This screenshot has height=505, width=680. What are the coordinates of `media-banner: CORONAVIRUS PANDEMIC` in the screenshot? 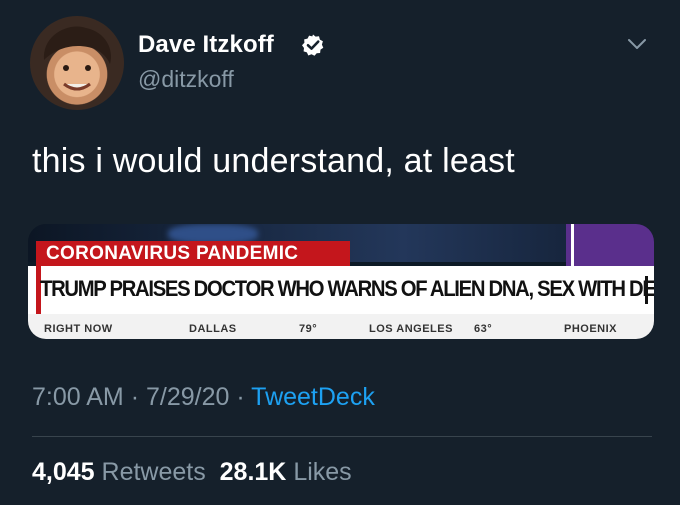 It's located at (193, 253).